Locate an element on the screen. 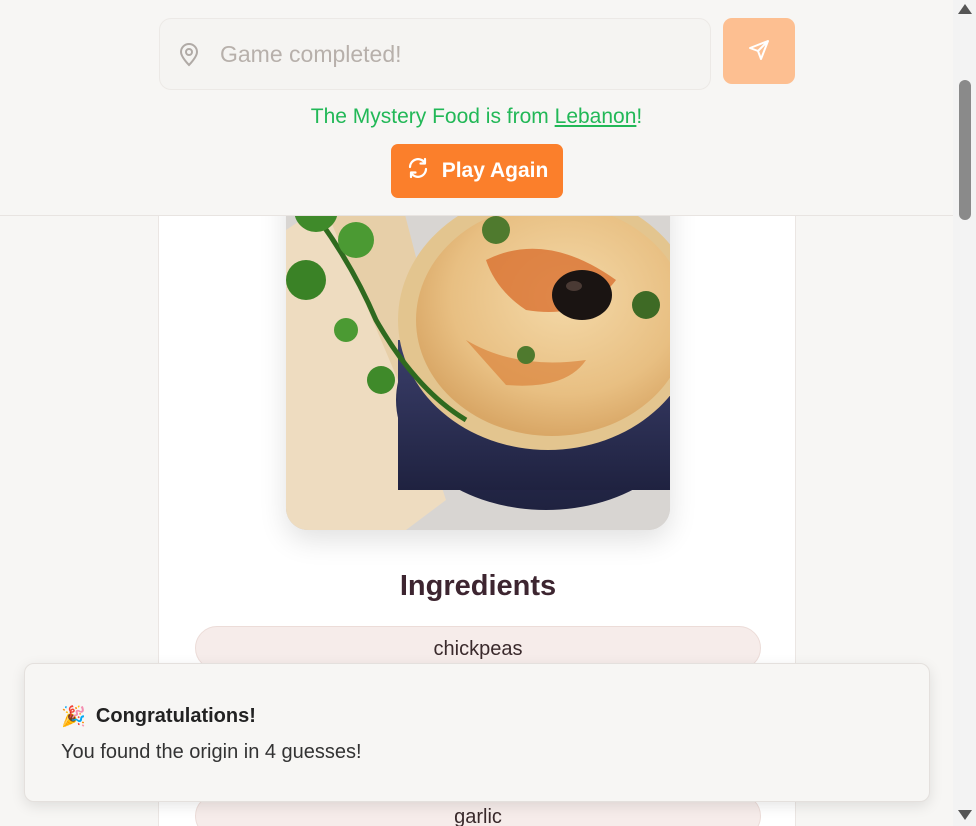 The image size is (976, 826). send-icon is located at coordinates (759, 51).